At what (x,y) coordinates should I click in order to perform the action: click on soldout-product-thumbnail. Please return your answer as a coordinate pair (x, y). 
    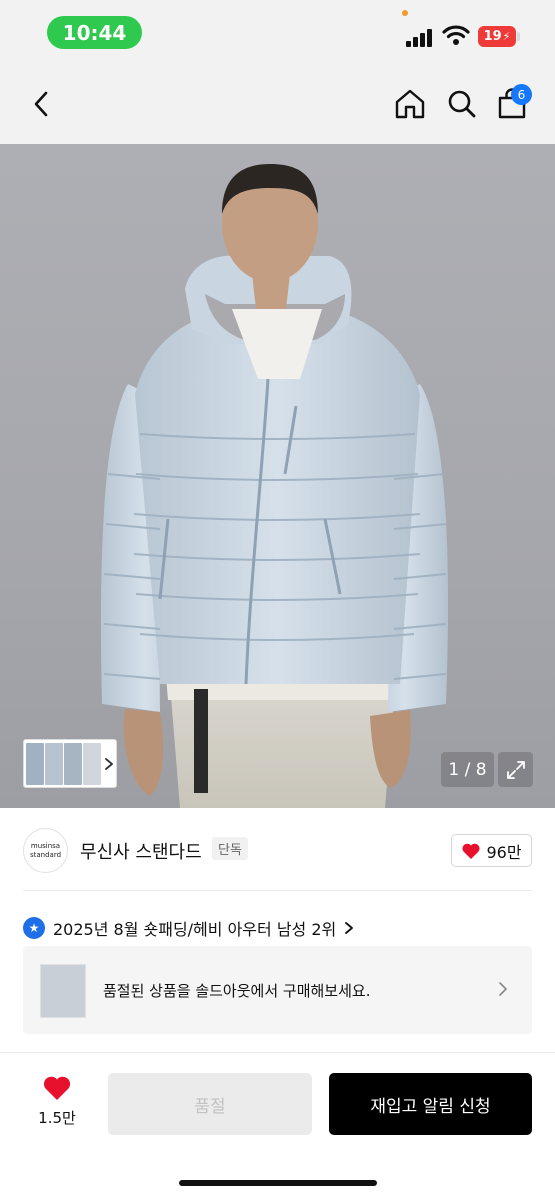
    Looking at the image, I should click on (63, 991).